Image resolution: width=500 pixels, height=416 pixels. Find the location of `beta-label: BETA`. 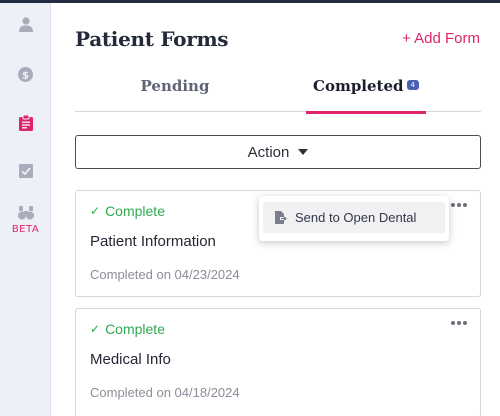

beta-label: BETA is located at coordinates (25, 229).